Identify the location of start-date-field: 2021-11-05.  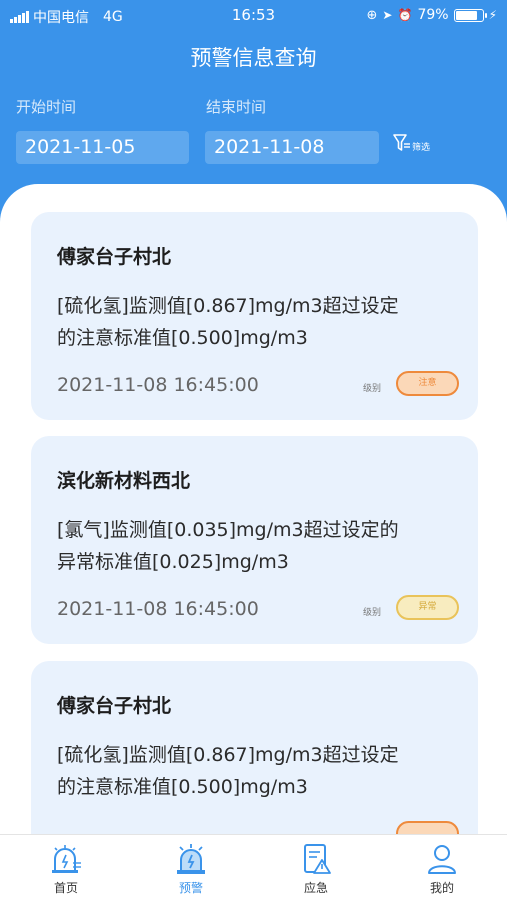
(102, 147).